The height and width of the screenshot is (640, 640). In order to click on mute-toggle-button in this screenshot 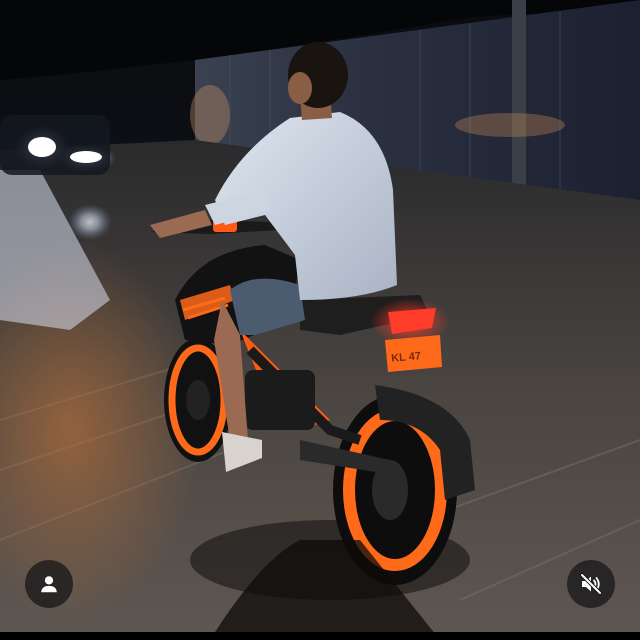, I will do `click(591, 584)`.